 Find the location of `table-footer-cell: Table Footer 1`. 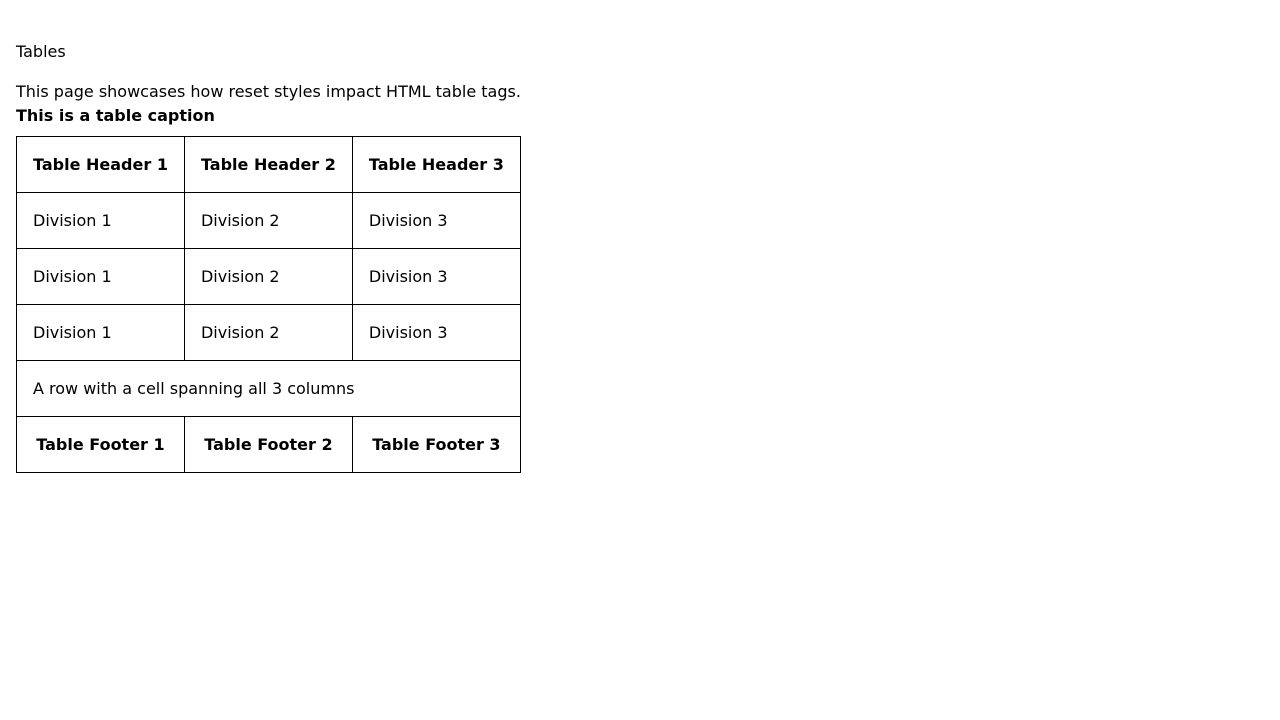

table-footer-cell: Table Footer 1 is located at coordinates (100, 444).